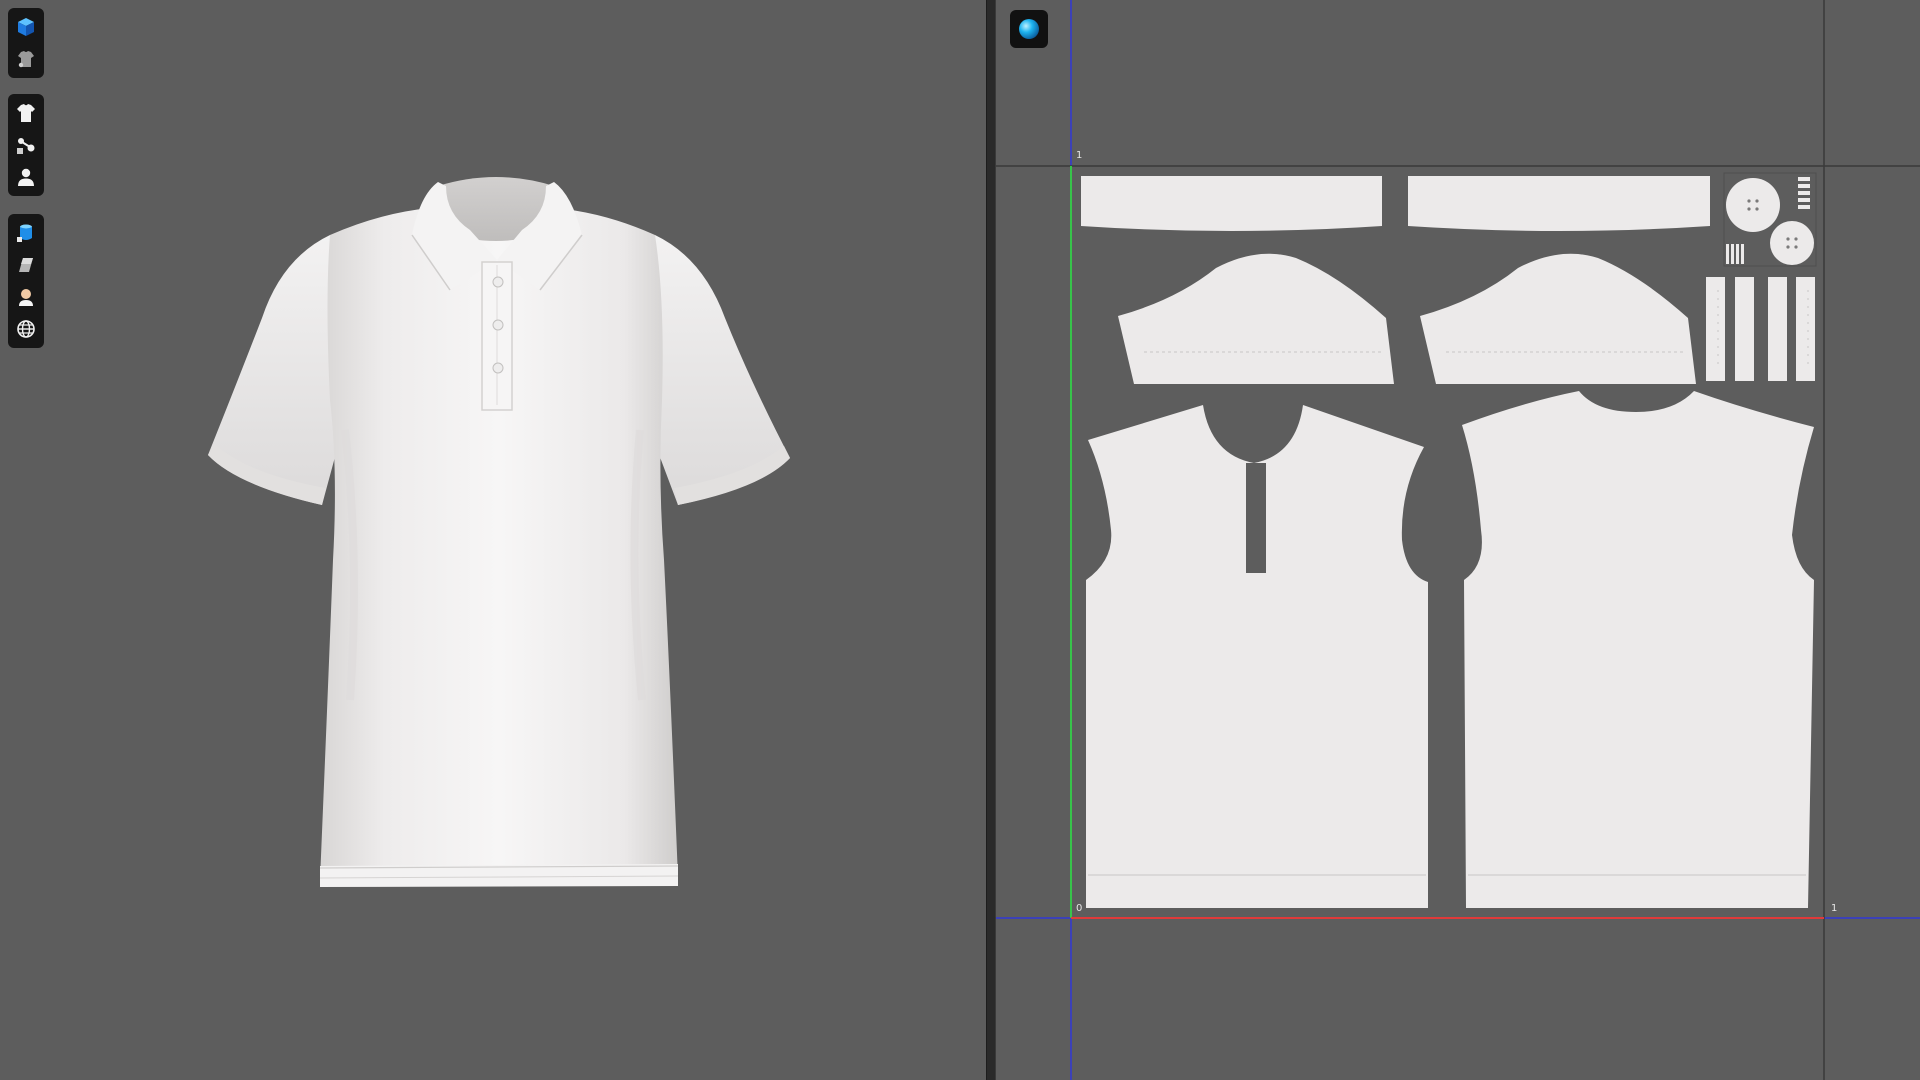 This screenshot has height=1080, width=1920. I want to click on uv-piece-back-body, so click(1638, 649).